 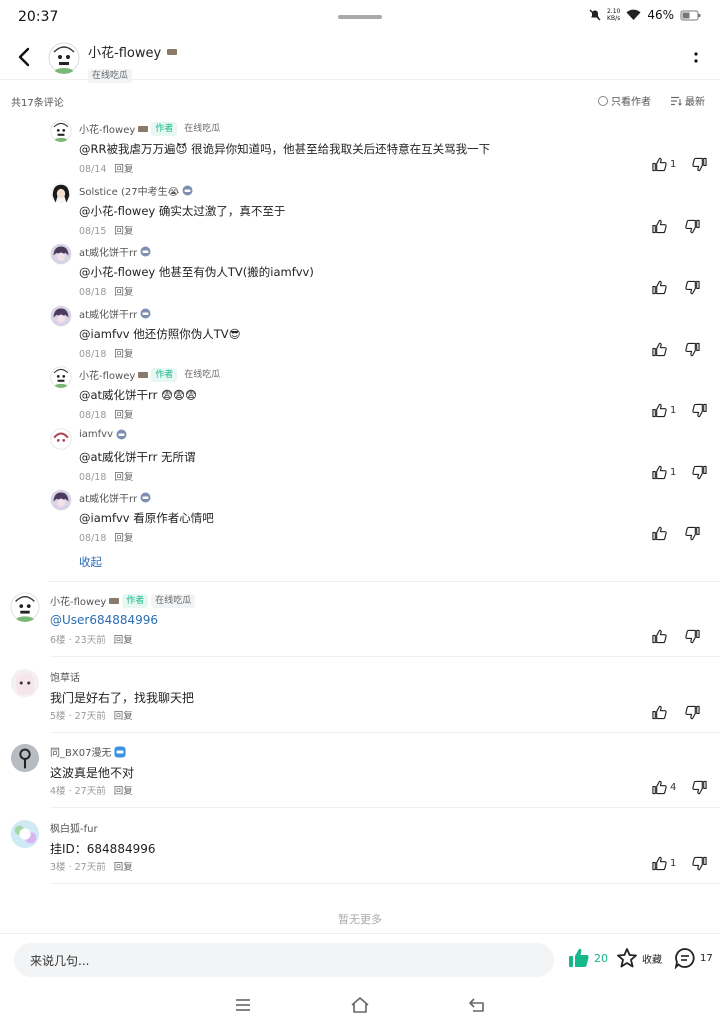 What do you see at coordinates (639, 958) in the screenshot?
I see `favorite-button: 收藏` at bounding box center [639, 958].